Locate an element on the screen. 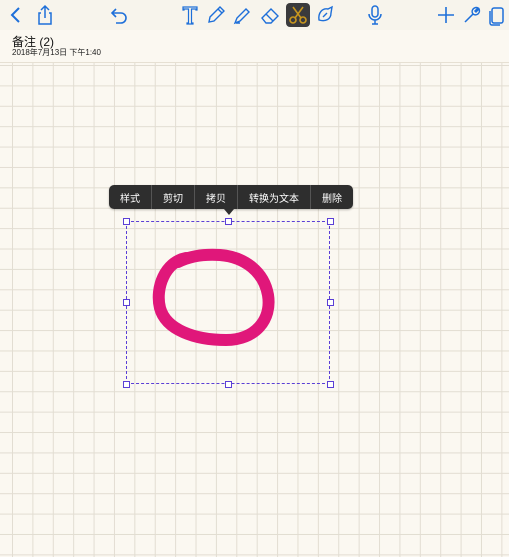 Image resolution: width=509 pixels, height=557 pixels. pages-button is located at coordinates (497, 15).